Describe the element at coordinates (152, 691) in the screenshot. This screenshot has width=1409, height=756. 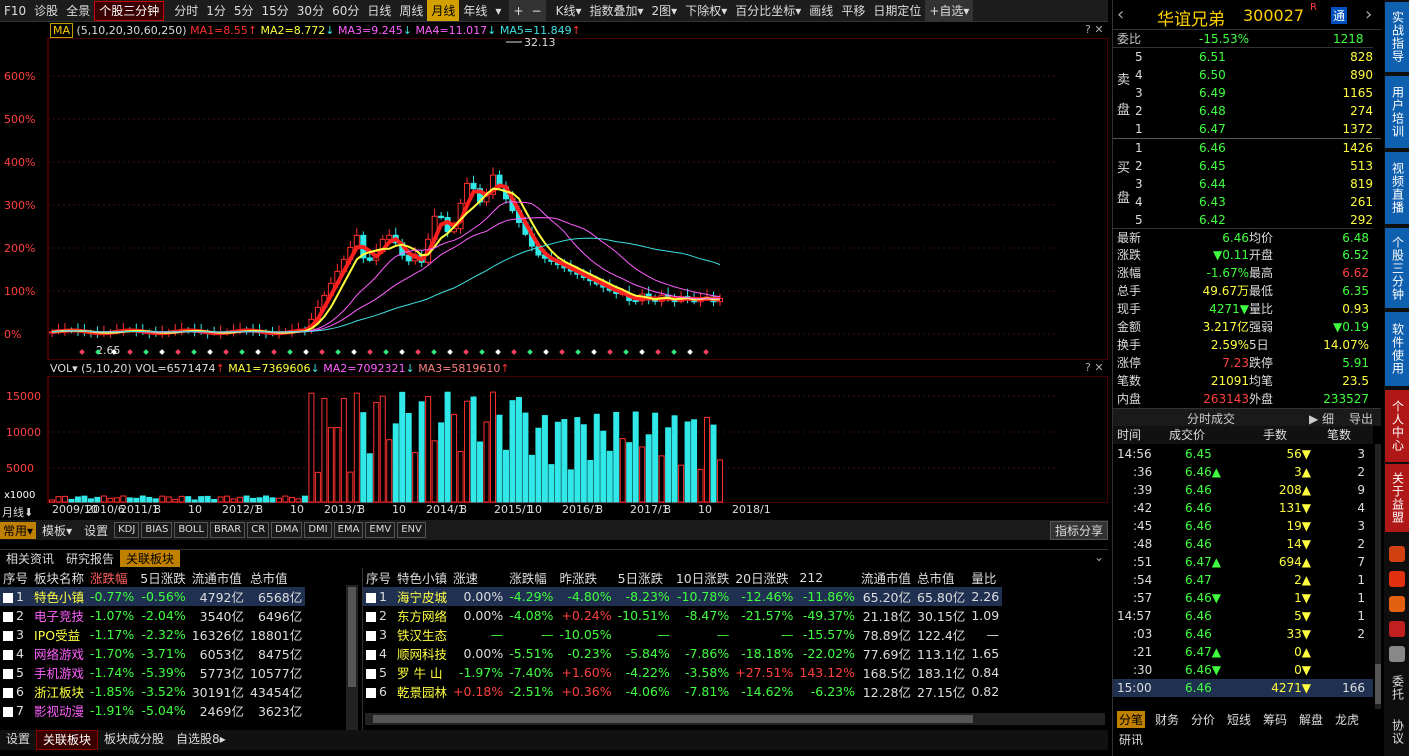
I see `table-row: 6 浙江板块 -1.85% -3.52% 30191亿 43454亿` at that location.